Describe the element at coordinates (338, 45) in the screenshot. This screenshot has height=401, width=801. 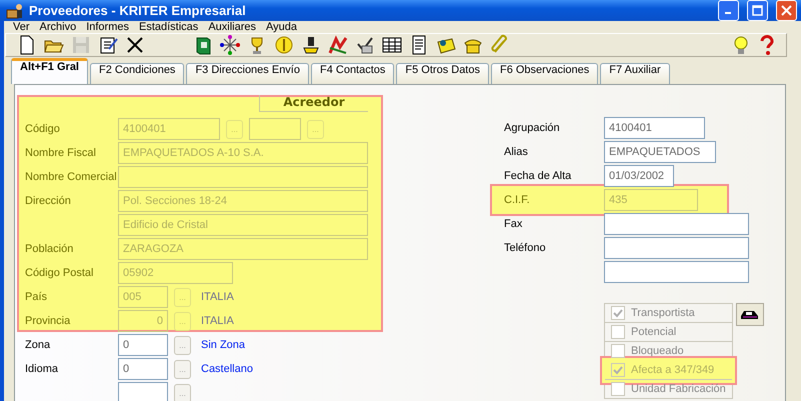
I see `chart-icon` at that location.